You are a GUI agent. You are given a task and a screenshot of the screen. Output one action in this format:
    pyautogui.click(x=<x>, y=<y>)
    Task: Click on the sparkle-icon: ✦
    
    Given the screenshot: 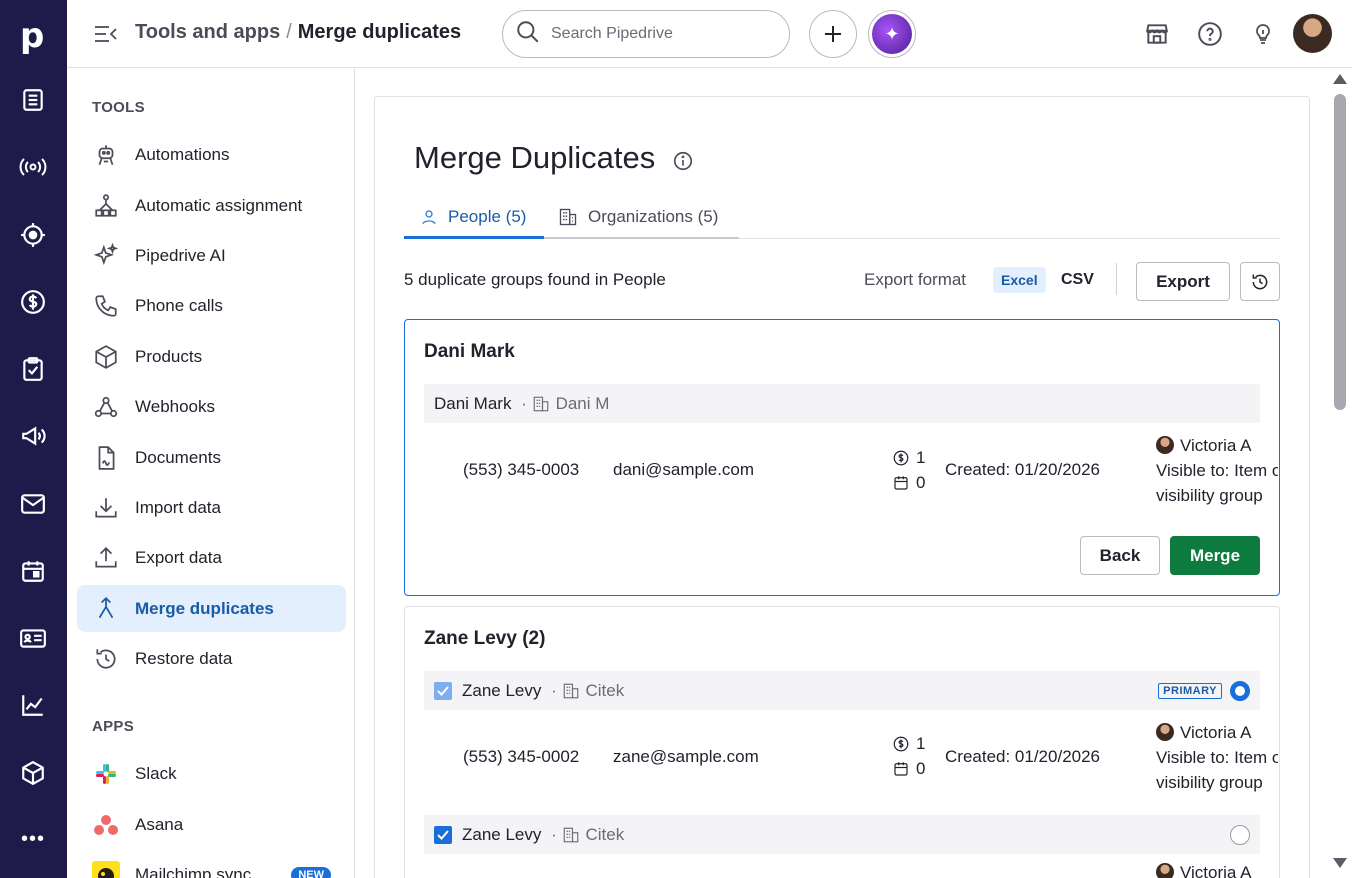 What is the action you would take?
    pyautogui.click(x=892, y=34)
    